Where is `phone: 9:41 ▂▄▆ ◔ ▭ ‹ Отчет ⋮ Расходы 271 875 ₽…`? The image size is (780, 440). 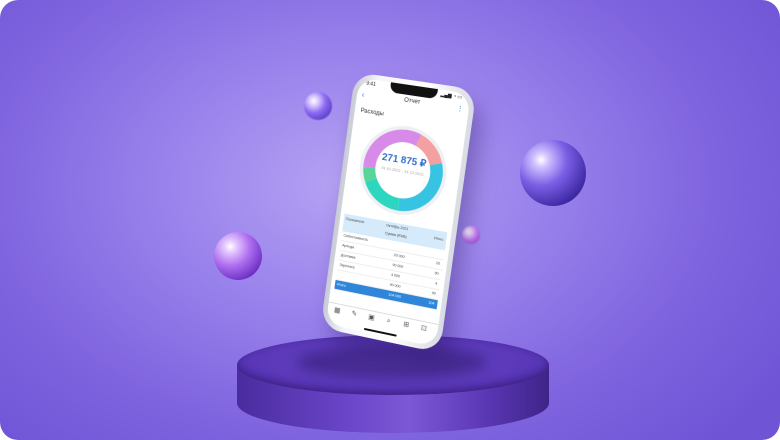 phone: 9:41 ▂▄▆ ◔ ▭ ‹ Отчет ⋮ Расходы 271 875 ₽… is located at coordinates (398, 212).